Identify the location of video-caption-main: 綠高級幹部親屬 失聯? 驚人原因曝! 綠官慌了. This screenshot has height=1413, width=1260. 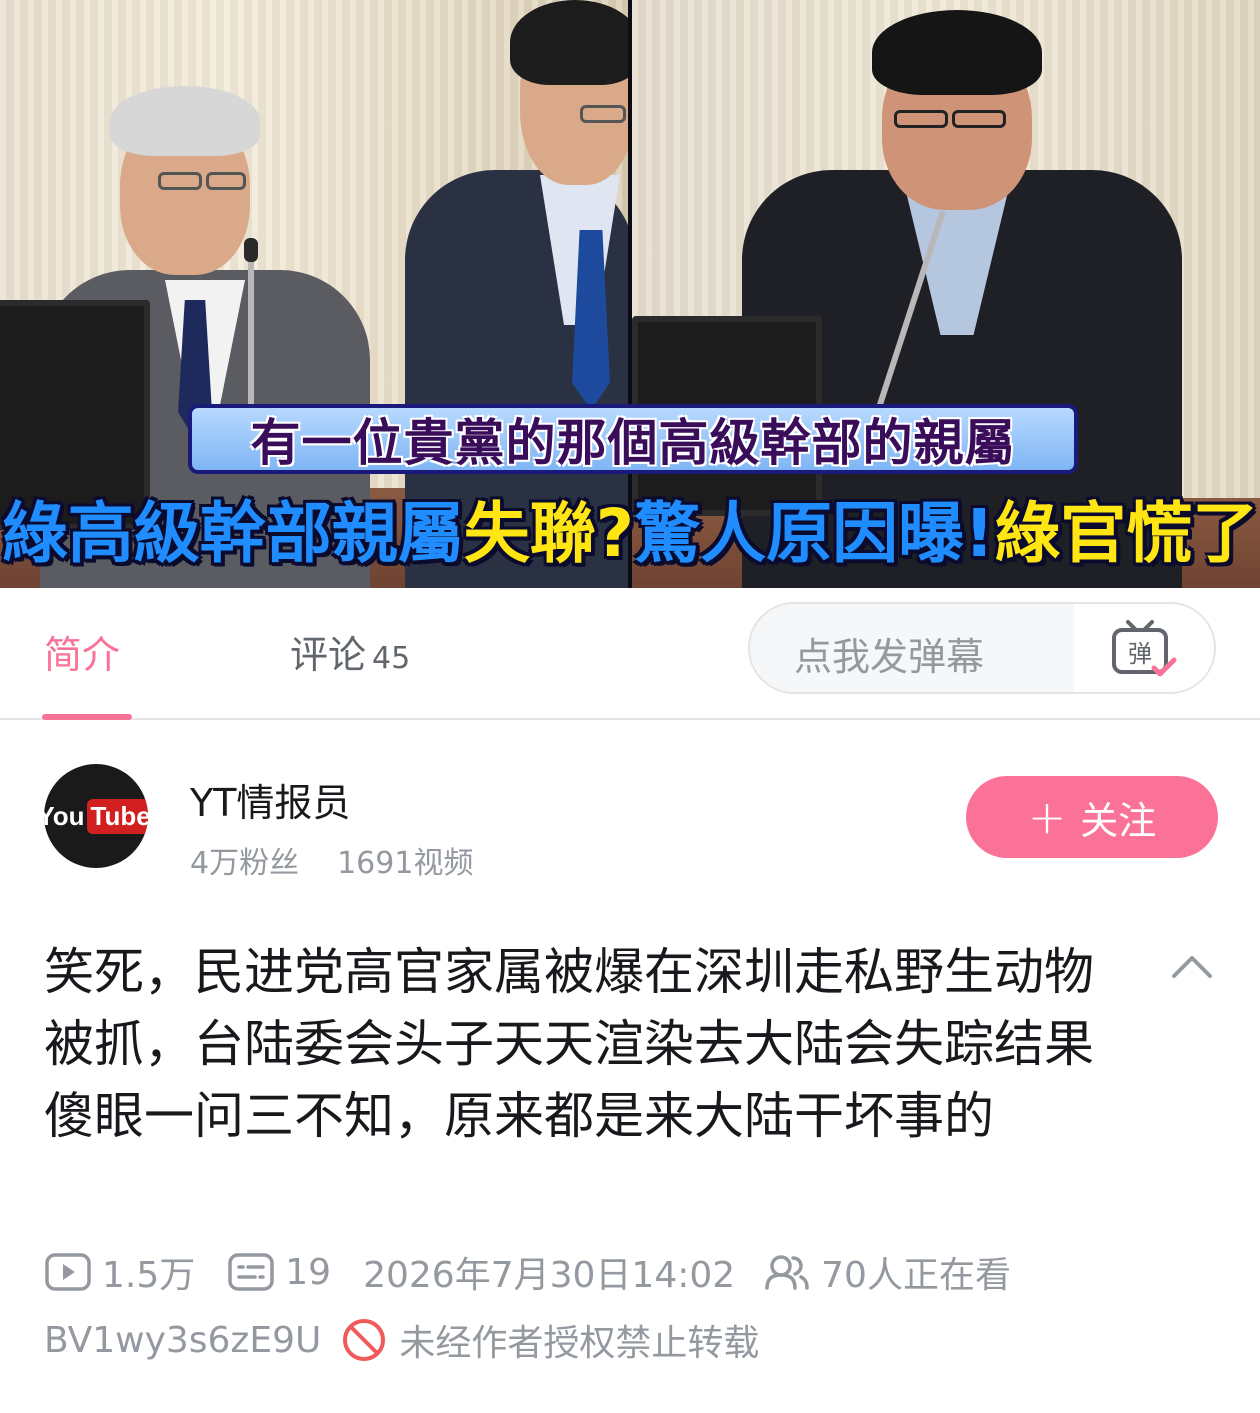
(630, 528).